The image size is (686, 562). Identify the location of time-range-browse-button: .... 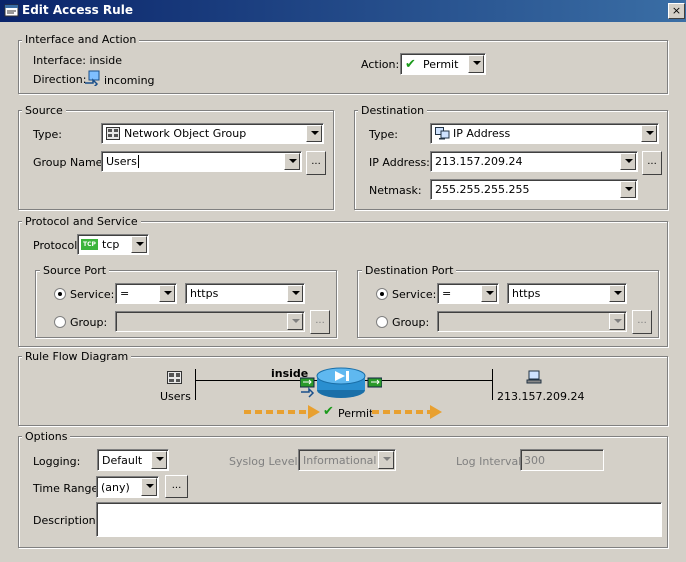
(176, 486).